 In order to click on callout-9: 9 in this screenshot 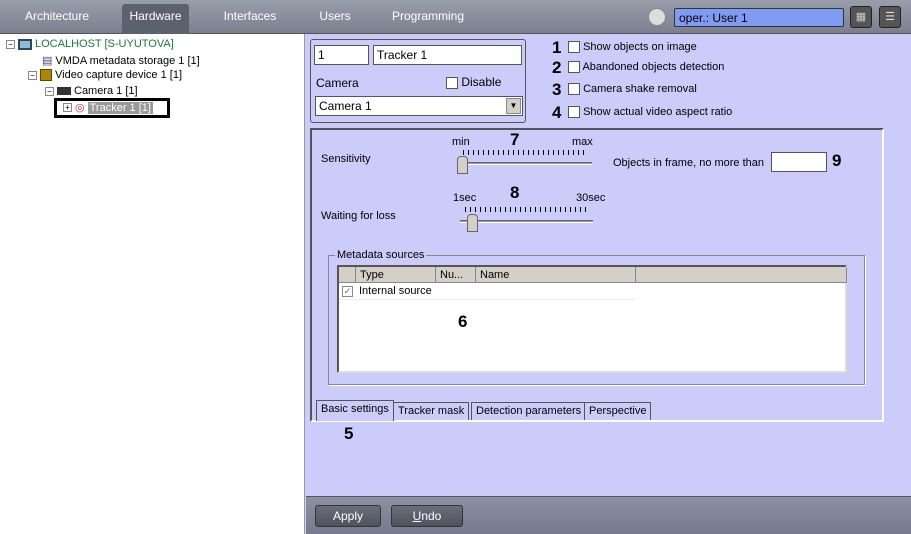, I will do `click(837, 160)`.